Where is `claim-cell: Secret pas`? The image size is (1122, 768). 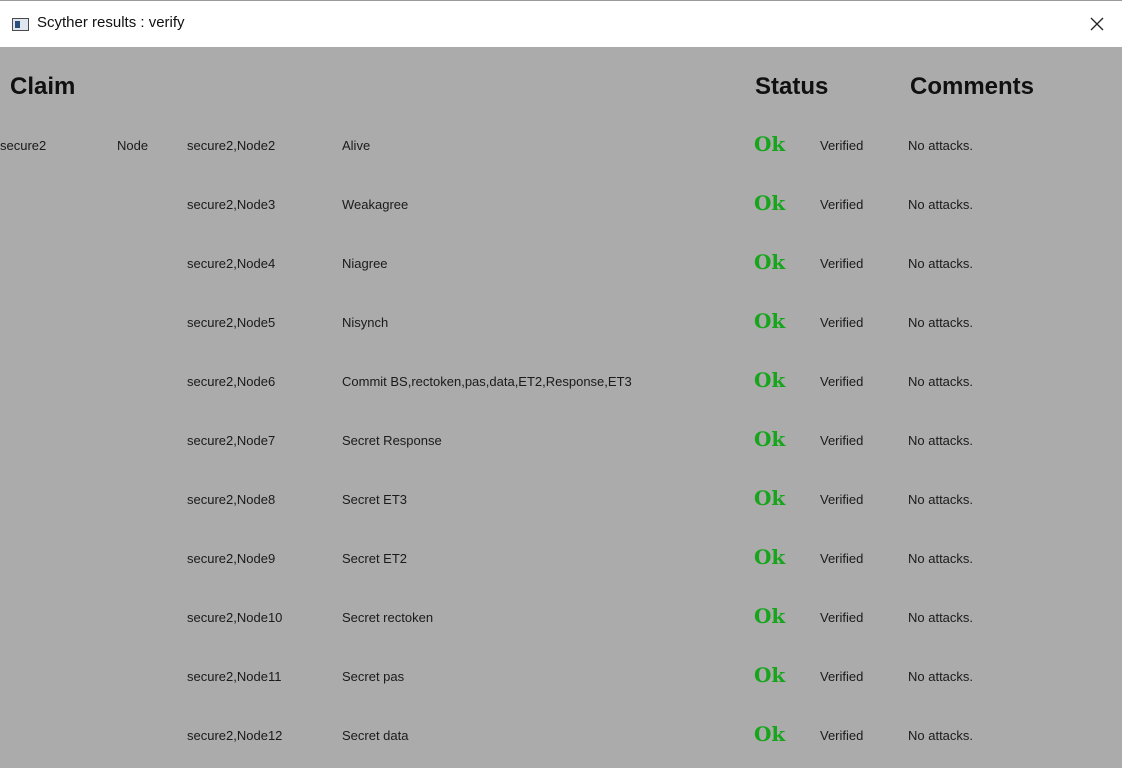
claim-cell: Secret pas is located at coordinates (373, 676).